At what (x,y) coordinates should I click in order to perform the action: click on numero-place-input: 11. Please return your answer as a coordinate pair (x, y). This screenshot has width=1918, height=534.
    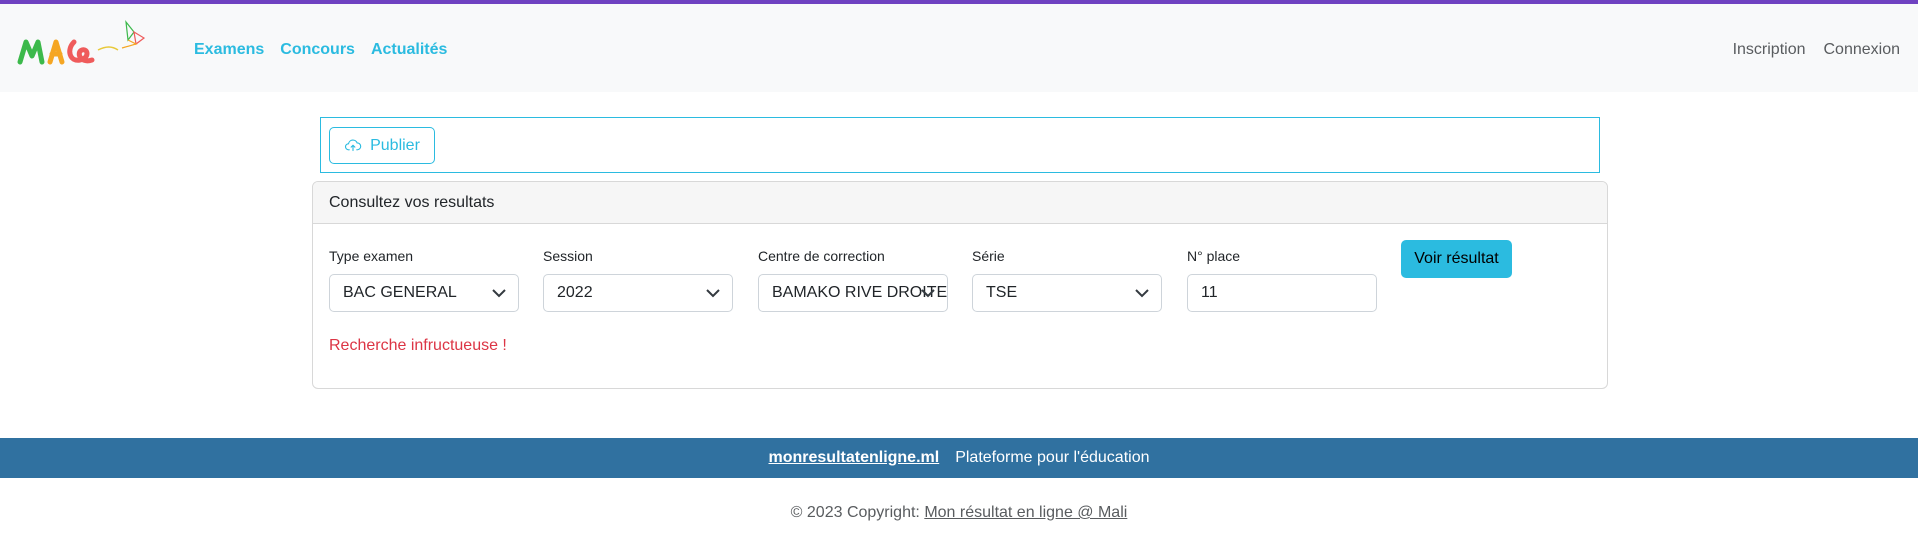
    Looking at the image, I should click on (1282, 293).